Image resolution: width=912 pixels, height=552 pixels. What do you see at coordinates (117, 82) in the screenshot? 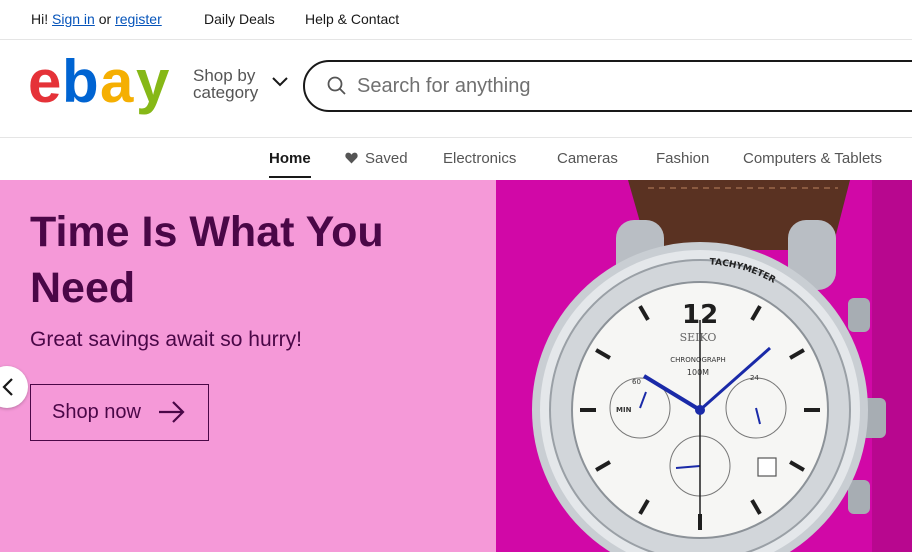
I see `svg-text: a` at bounding box center [117, 82].